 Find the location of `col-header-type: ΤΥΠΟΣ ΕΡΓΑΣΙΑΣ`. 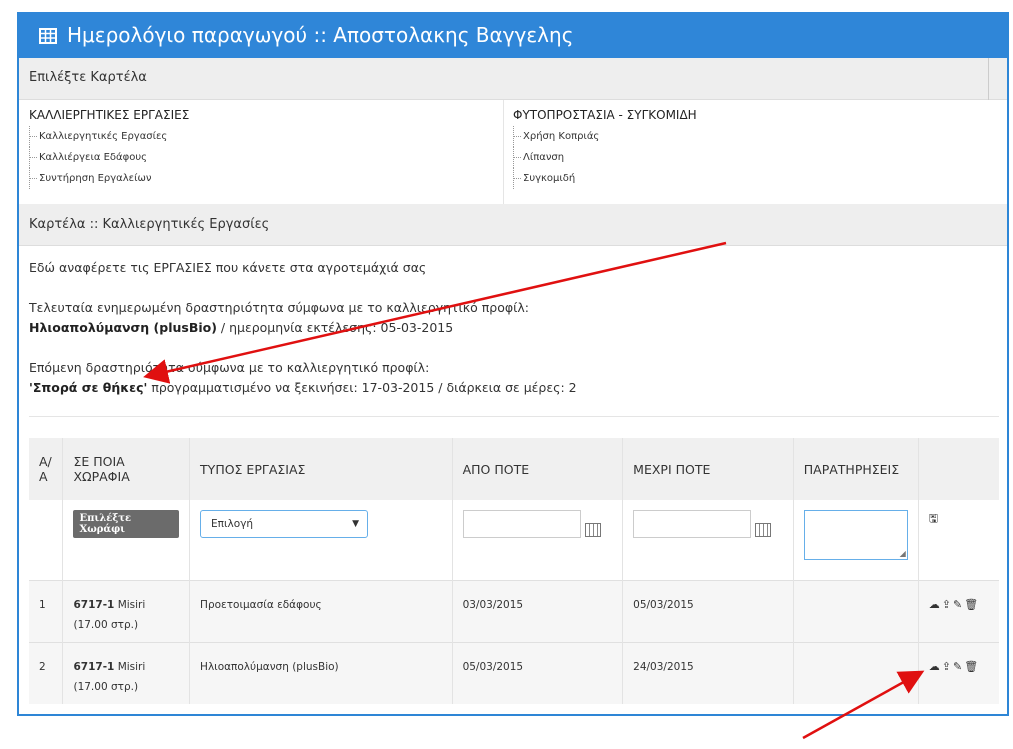

col-header-type: ΤΥΠΟΣ ΕΡΓΑΣΙΑΣ is located at coordinates (321, 469).